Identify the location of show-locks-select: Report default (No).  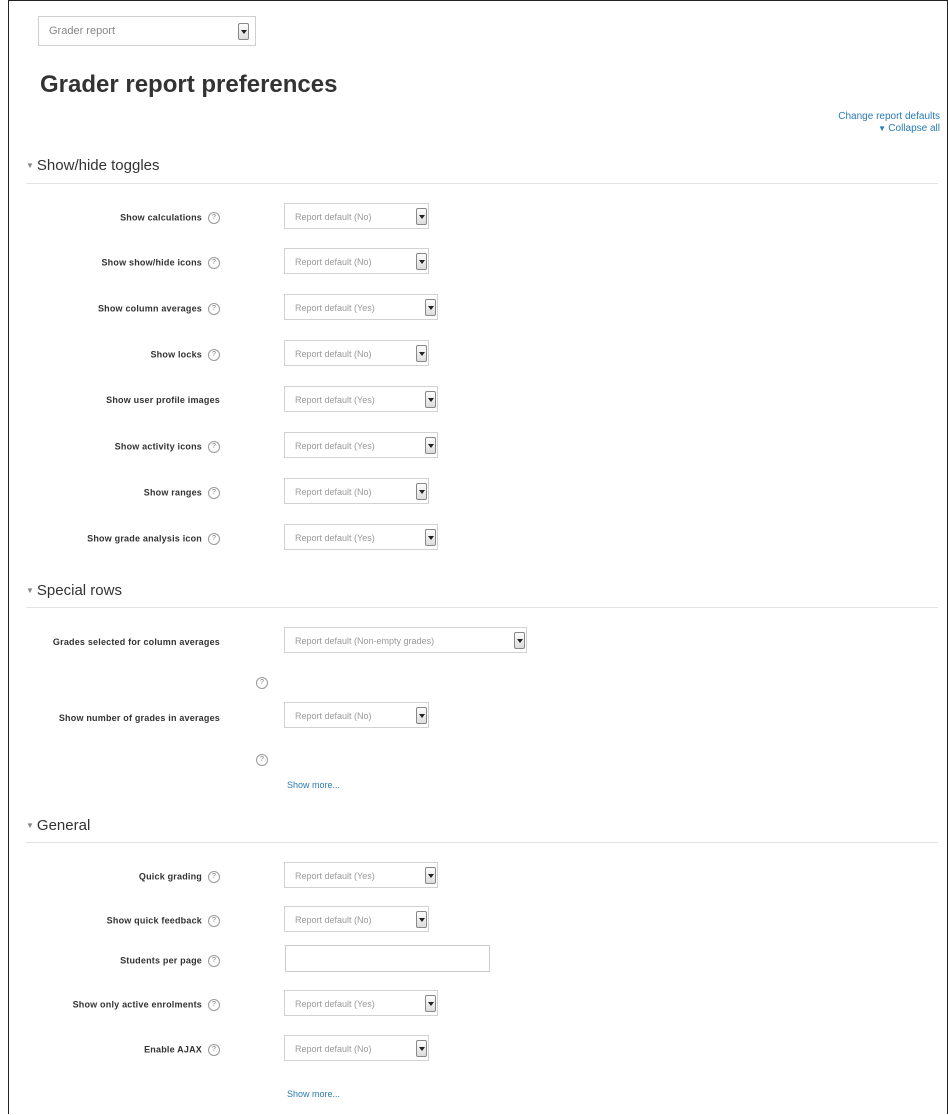
(356, 353).